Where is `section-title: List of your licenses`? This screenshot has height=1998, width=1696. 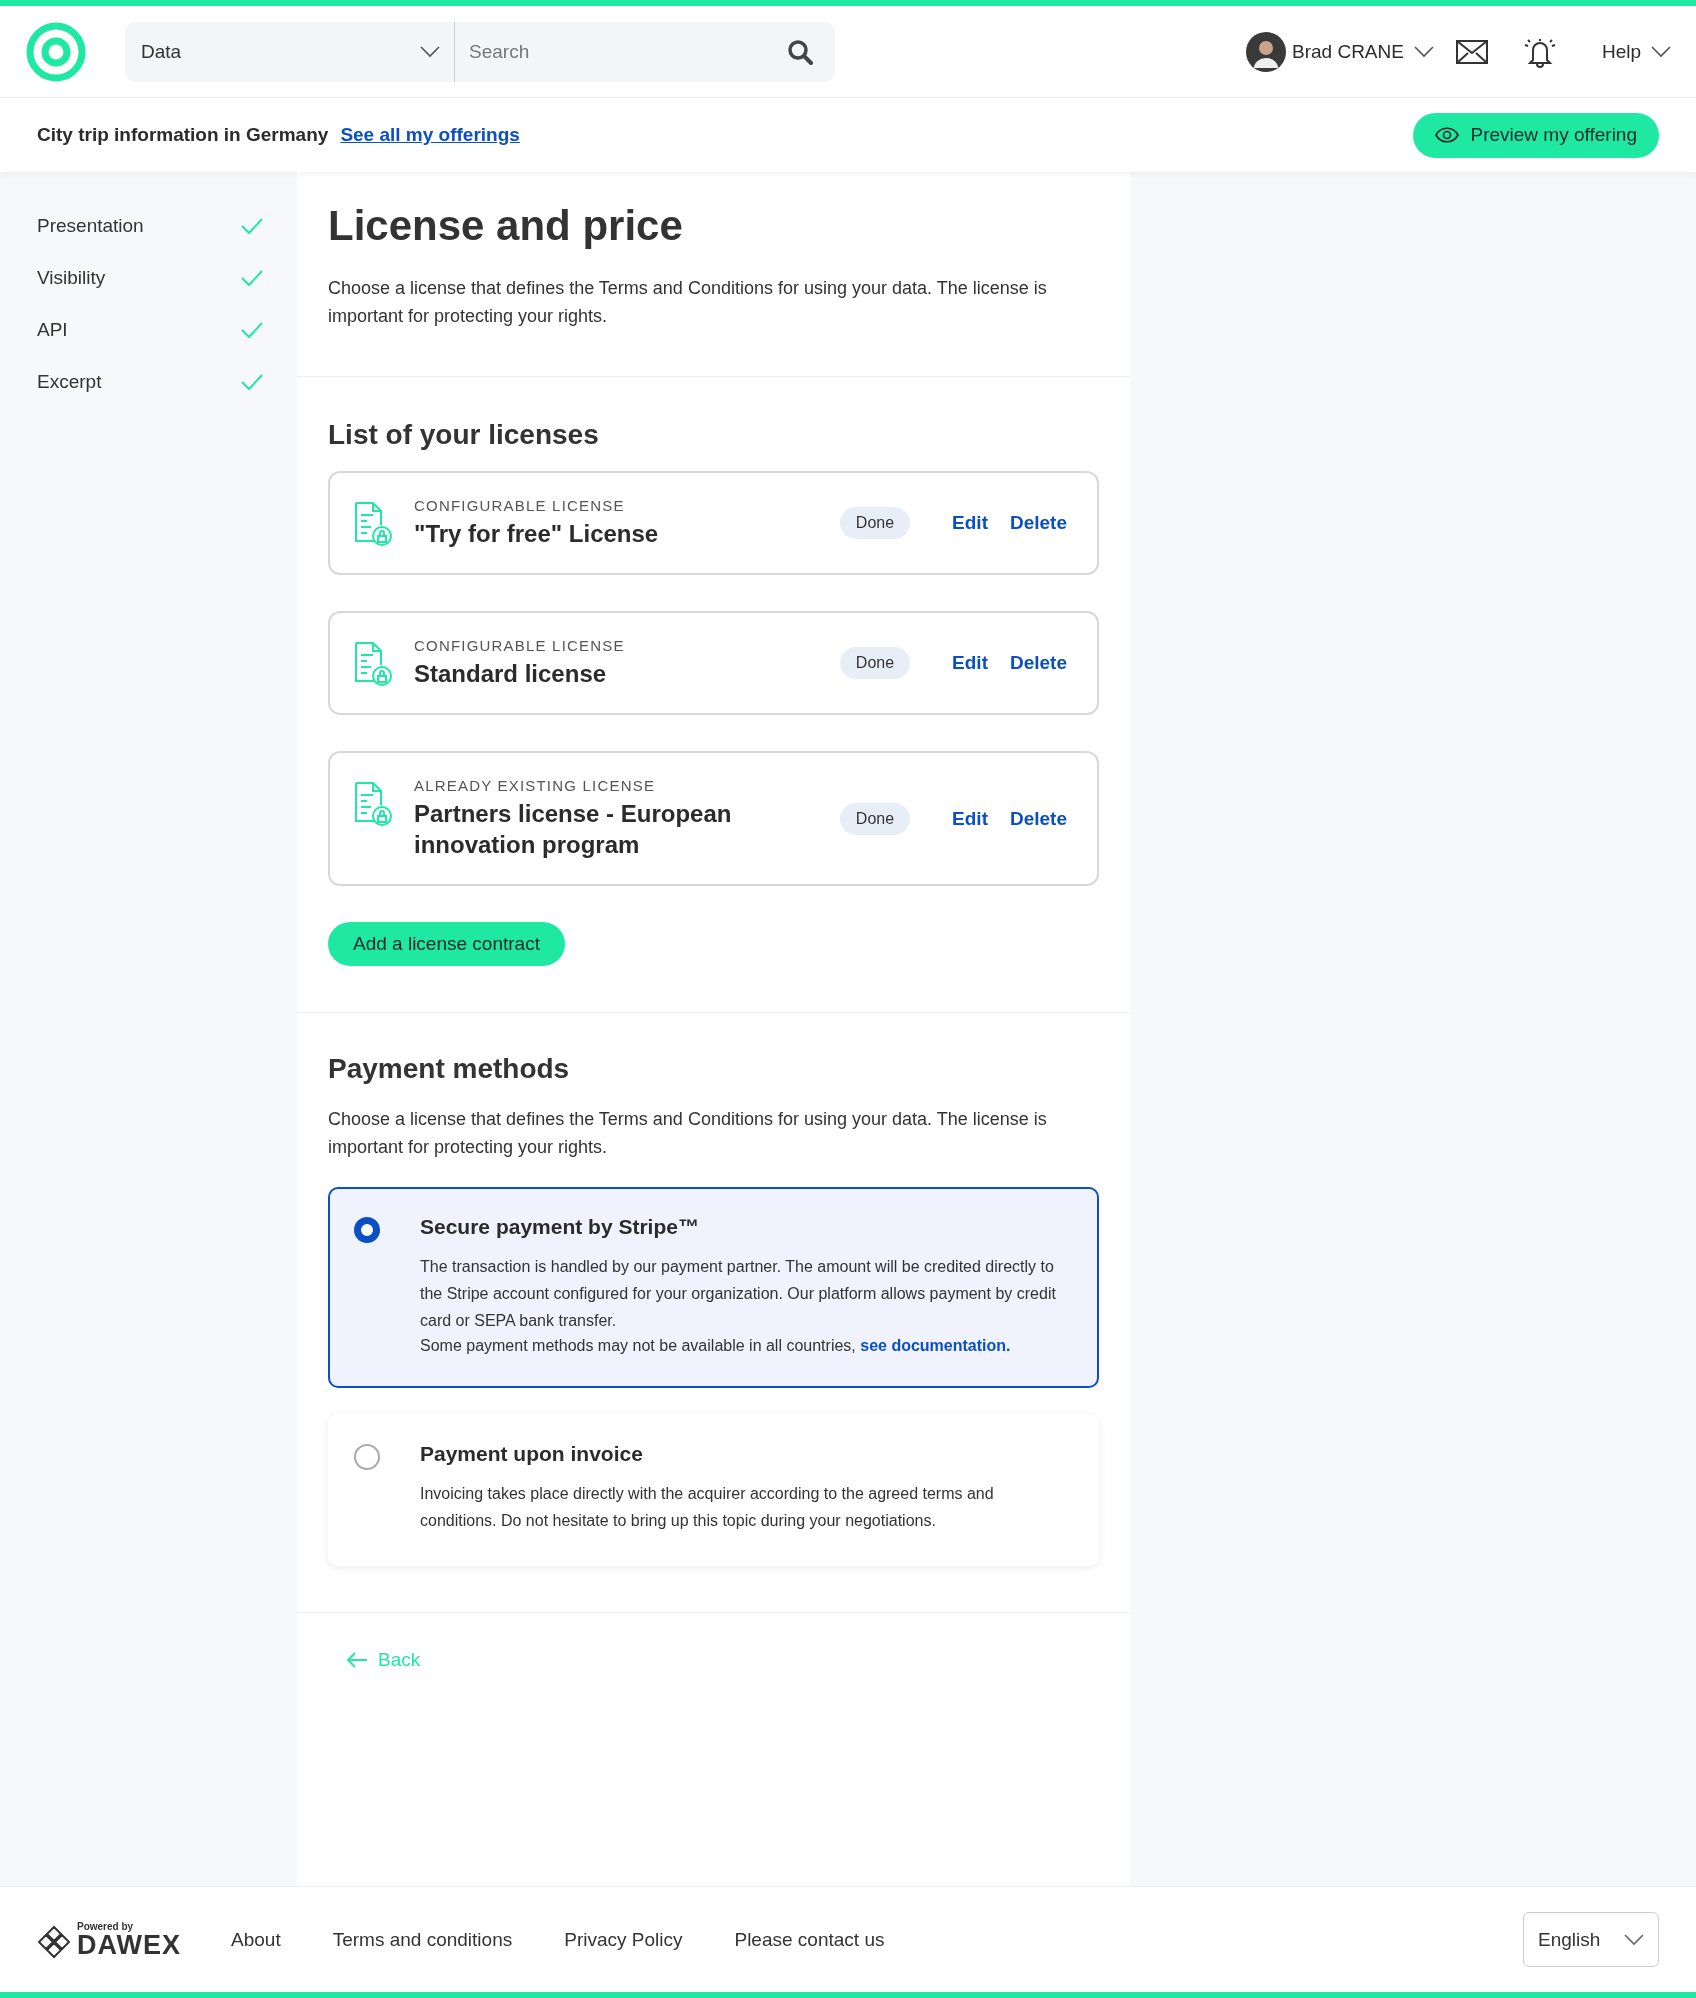
section-title: List of your licenses is located at coordinates (464, 435).